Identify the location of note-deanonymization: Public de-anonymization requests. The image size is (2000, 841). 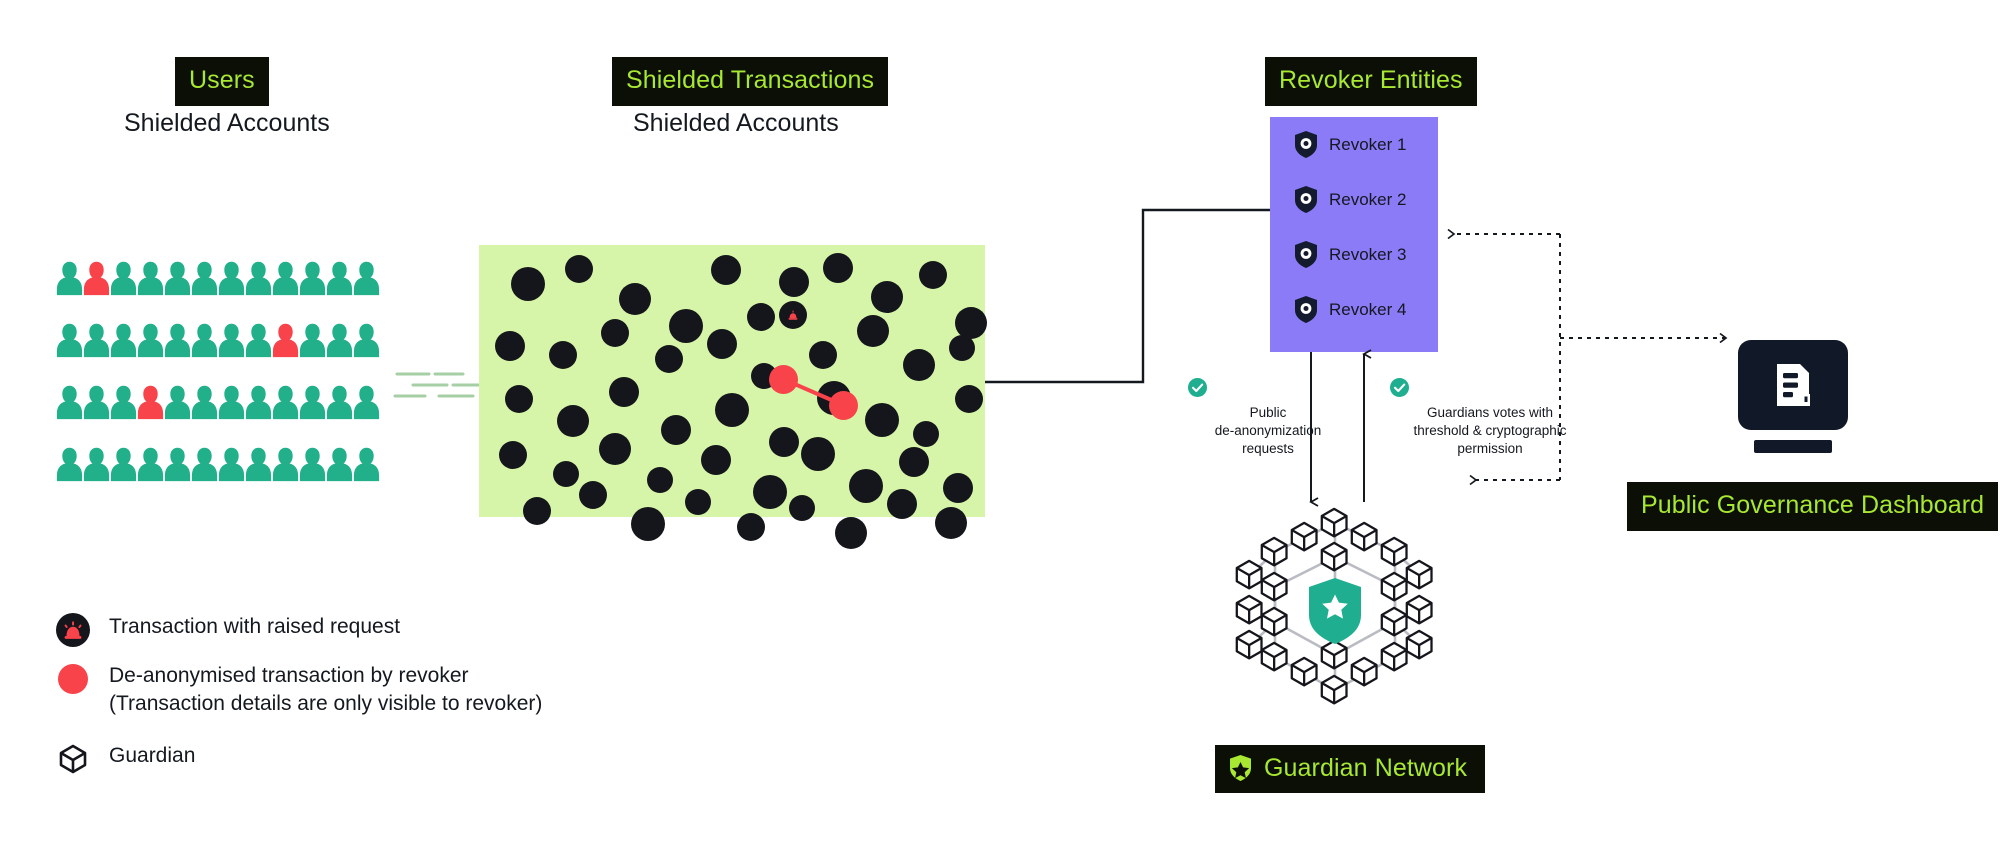
(1268, 418).